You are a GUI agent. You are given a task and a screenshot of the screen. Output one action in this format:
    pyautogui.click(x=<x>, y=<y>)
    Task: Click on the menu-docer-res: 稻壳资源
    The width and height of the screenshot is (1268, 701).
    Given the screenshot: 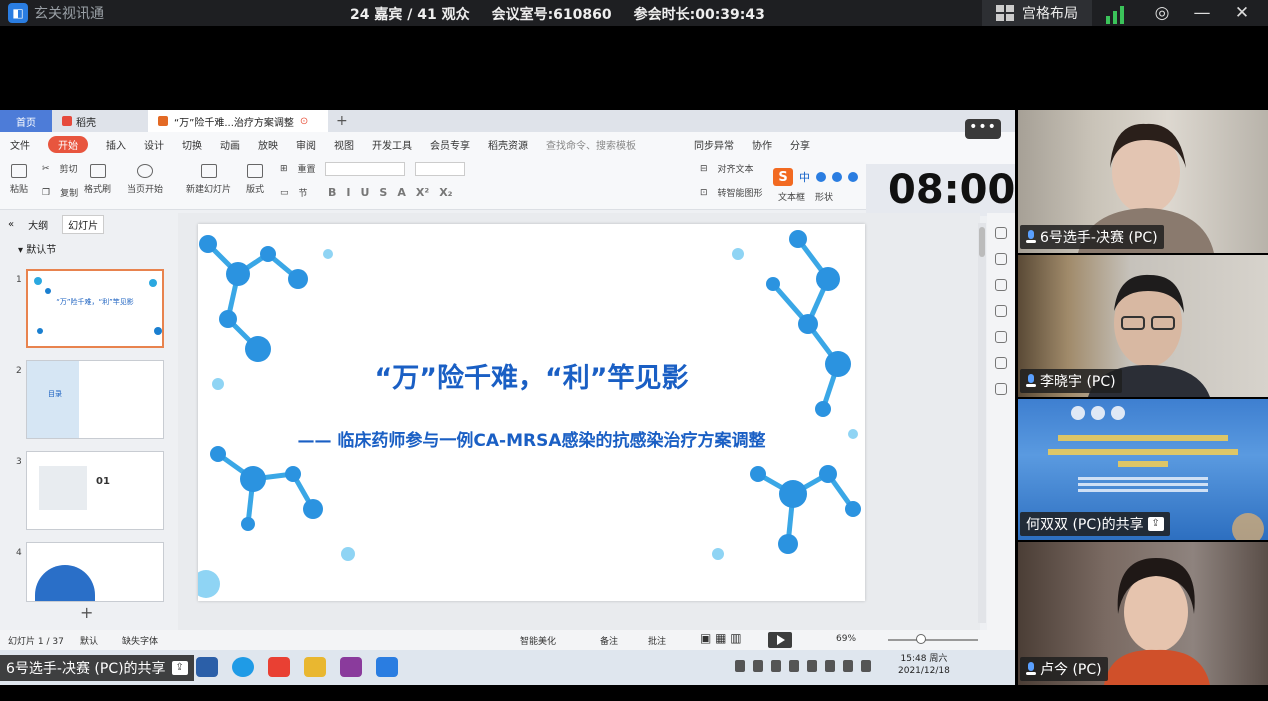 What is the action you would take?
    pyautogui.click(x=508, y=144)
    